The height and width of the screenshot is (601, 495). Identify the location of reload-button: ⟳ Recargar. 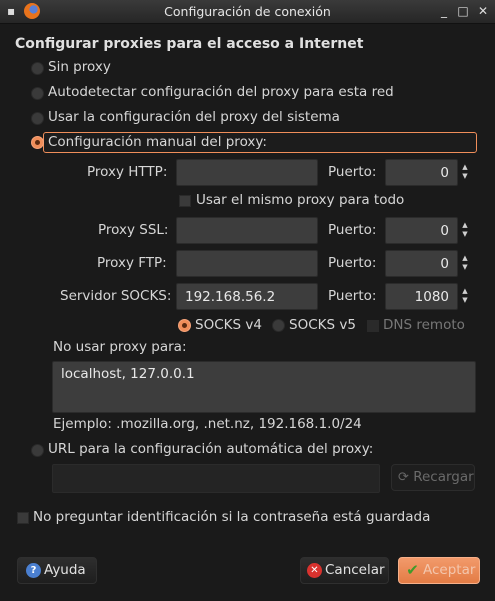
(433, 477).